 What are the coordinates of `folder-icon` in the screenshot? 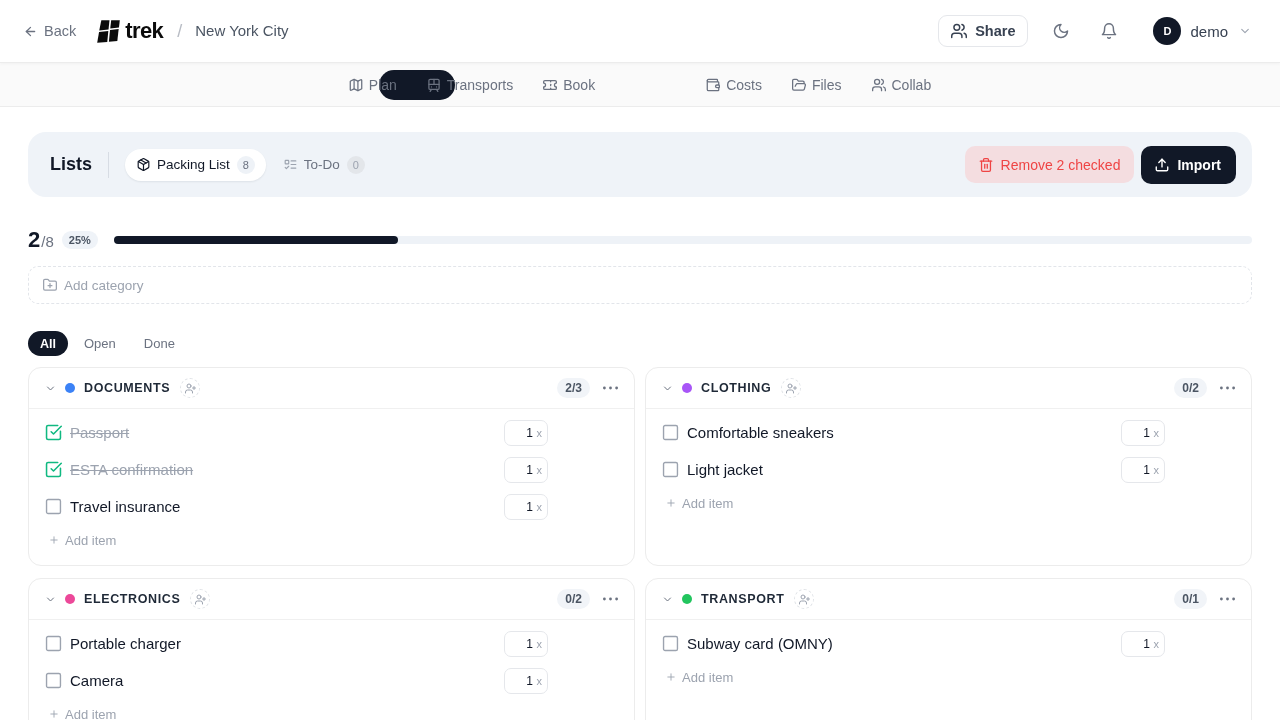 It's located at (798, 84).